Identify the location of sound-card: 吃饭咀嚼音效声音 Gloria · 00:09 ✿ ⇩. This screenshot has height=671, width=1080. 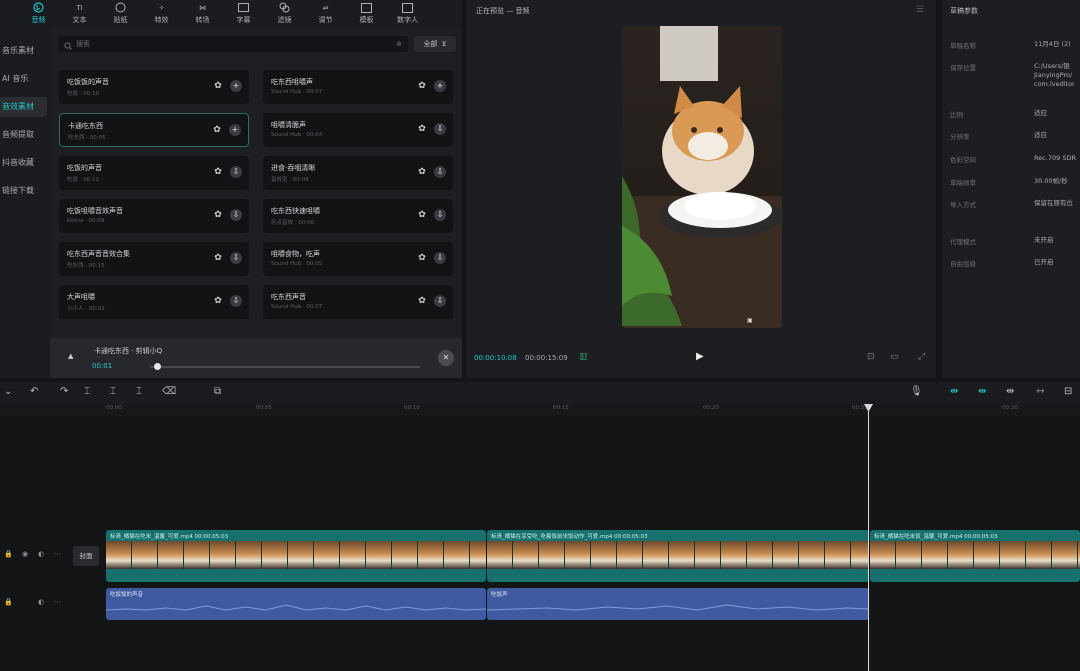
(154, 216).